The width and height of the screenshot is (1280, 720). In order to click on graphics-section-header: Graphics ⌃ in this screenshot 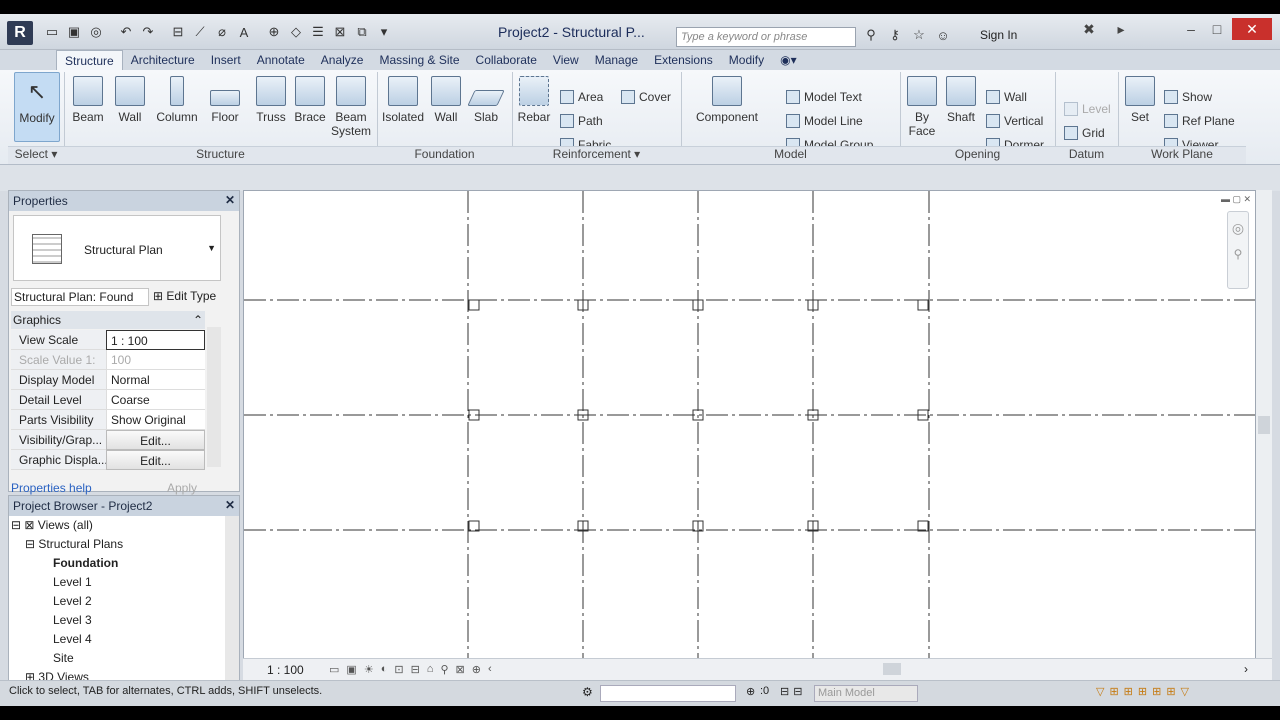, I will do `click(108, 320)`.